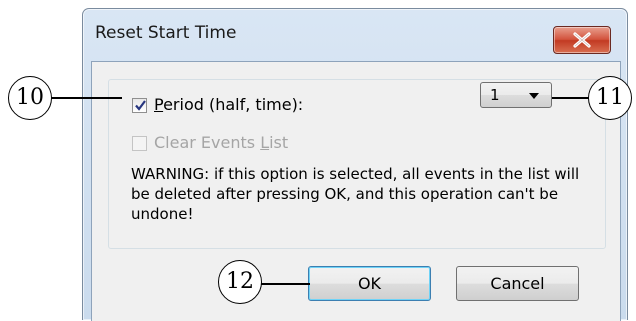 The height and width of the screenshot is (321, 636). I want to click on callout-11-leader, so click(572, 98).